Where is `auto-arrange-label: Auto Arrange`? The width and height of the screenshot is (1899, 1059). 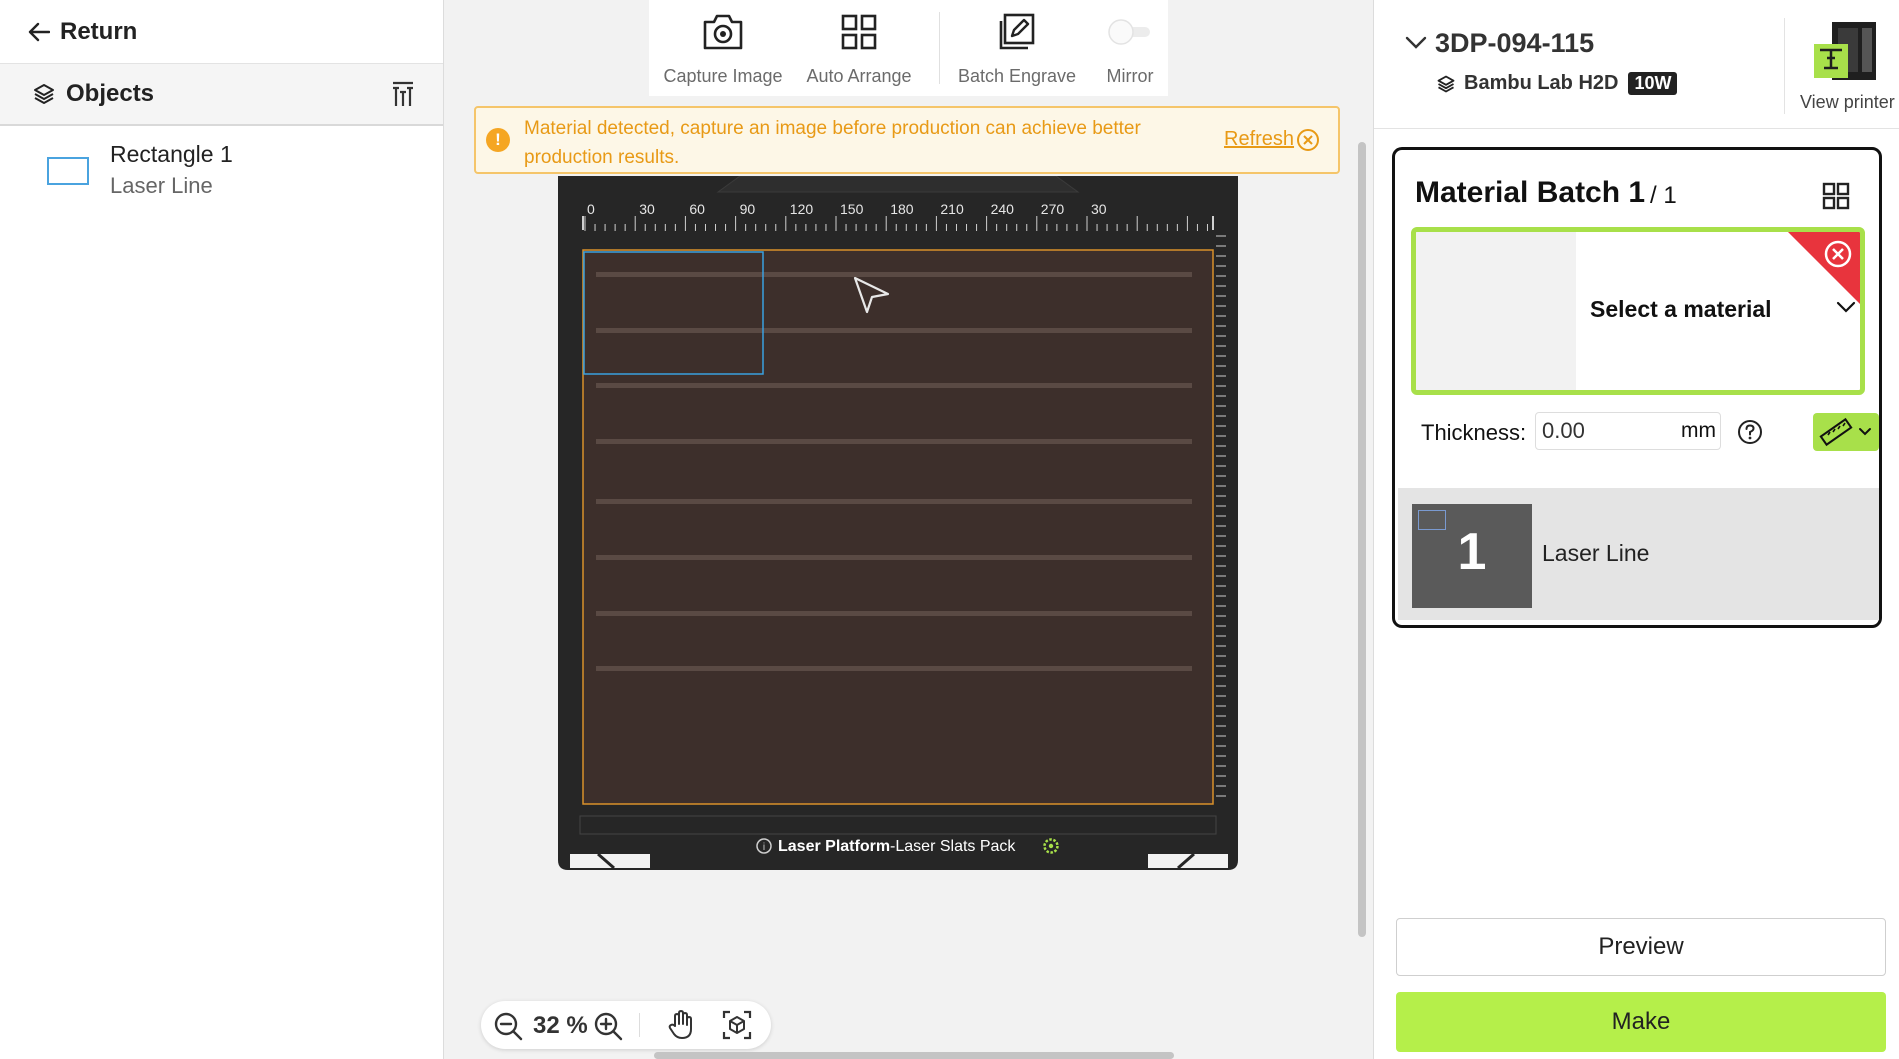
auto-arrange-label: Auto Arrange is located at coordinates (859, 76).